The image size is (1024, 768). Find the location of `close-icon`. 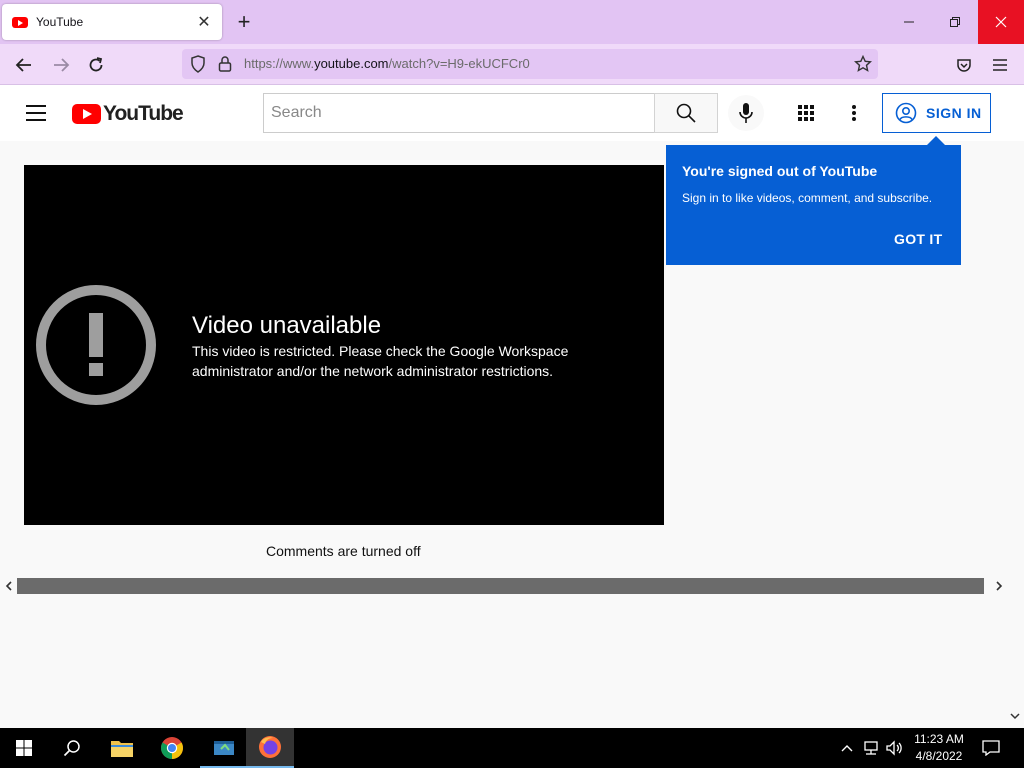

close-icon is located at coordinates (1001, 22).